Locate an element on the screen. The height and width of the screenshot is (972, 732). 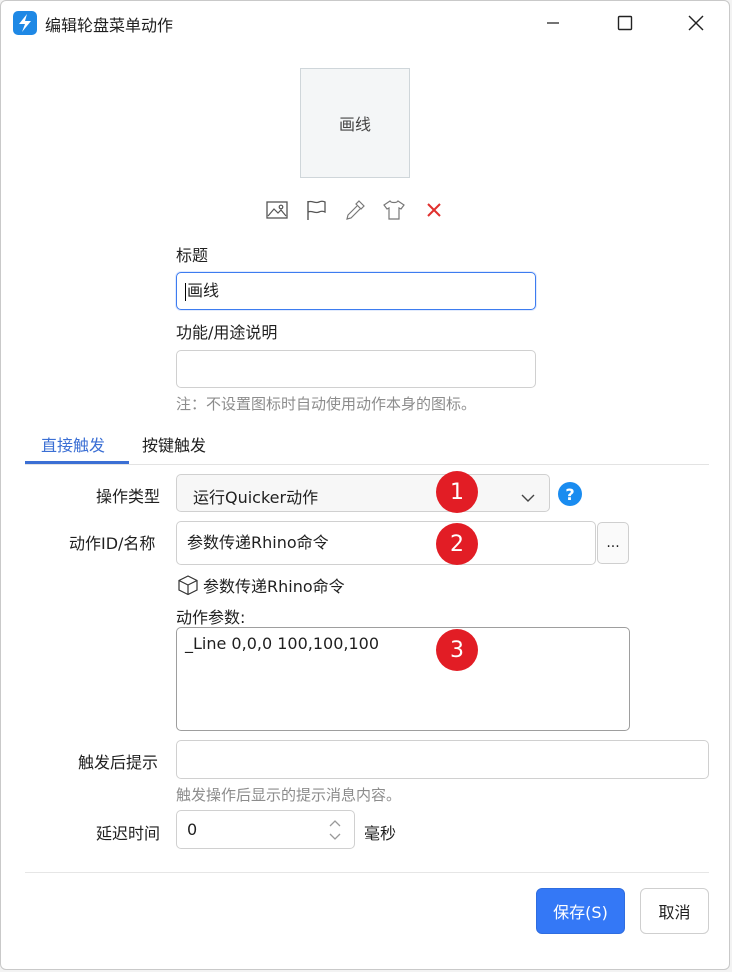
help-icon: ? is located at coordinates (570, 494).